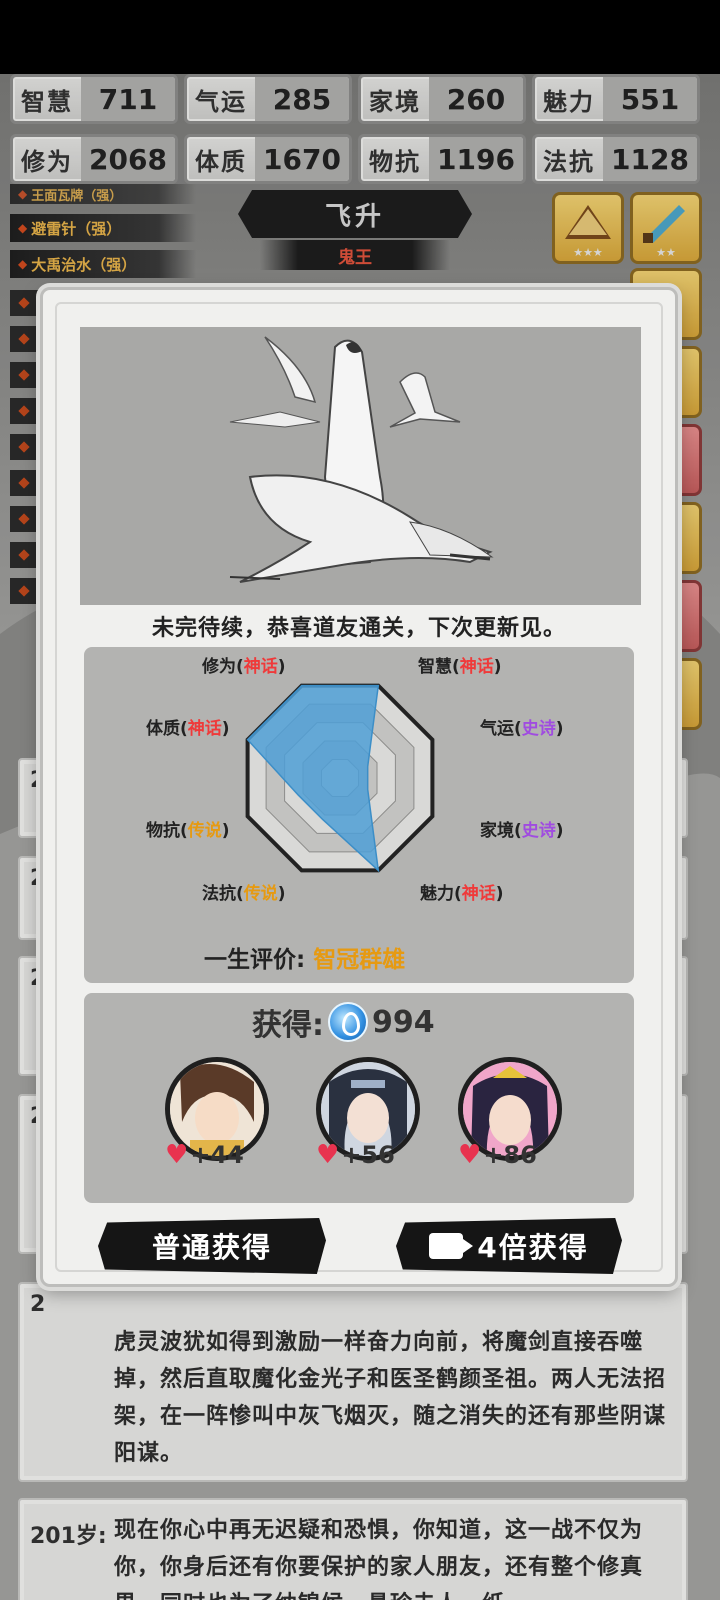 Image resolution: width=720 pixels, height=1600 pixels. What do you see at coordinates (188, 831) in the screenshot?
I see `radar-label-physical-resist: 物抗(传说)` at bounding box center [188, 831].